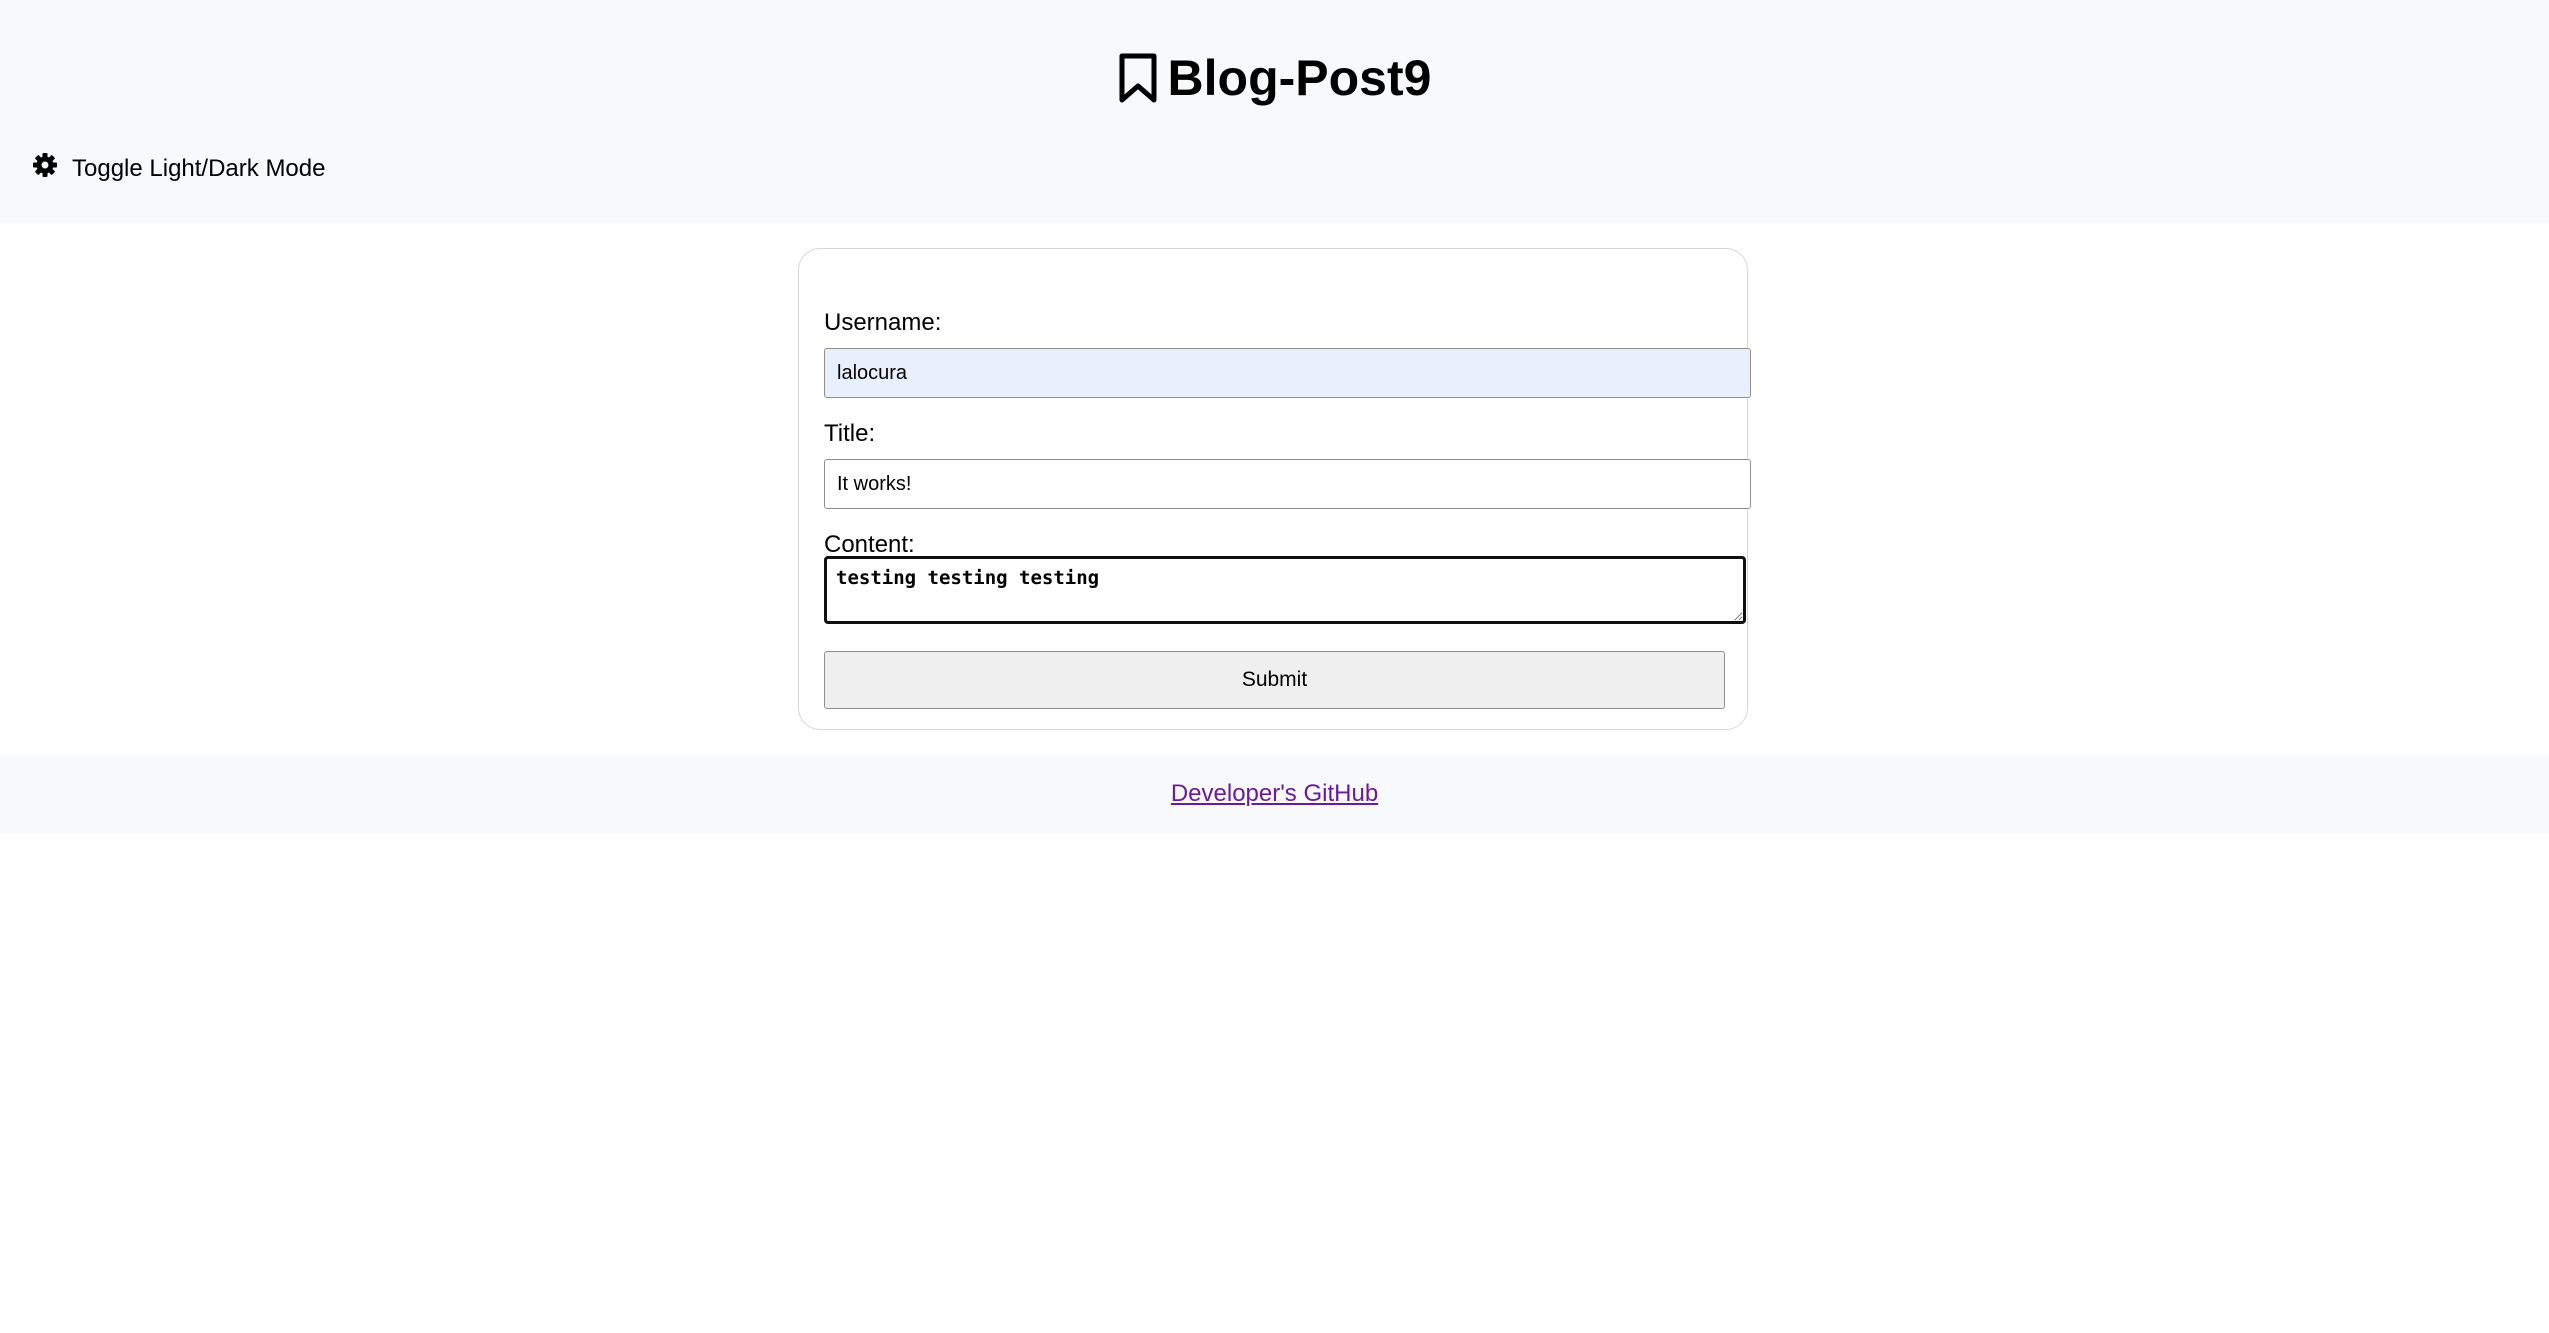 This screenshot has width=2549, height=1333. What do you see at coordinates (1285, 590) in the screenshot?
I see `content-textarea: testing testing testing` at bounding box center [1285, 590].